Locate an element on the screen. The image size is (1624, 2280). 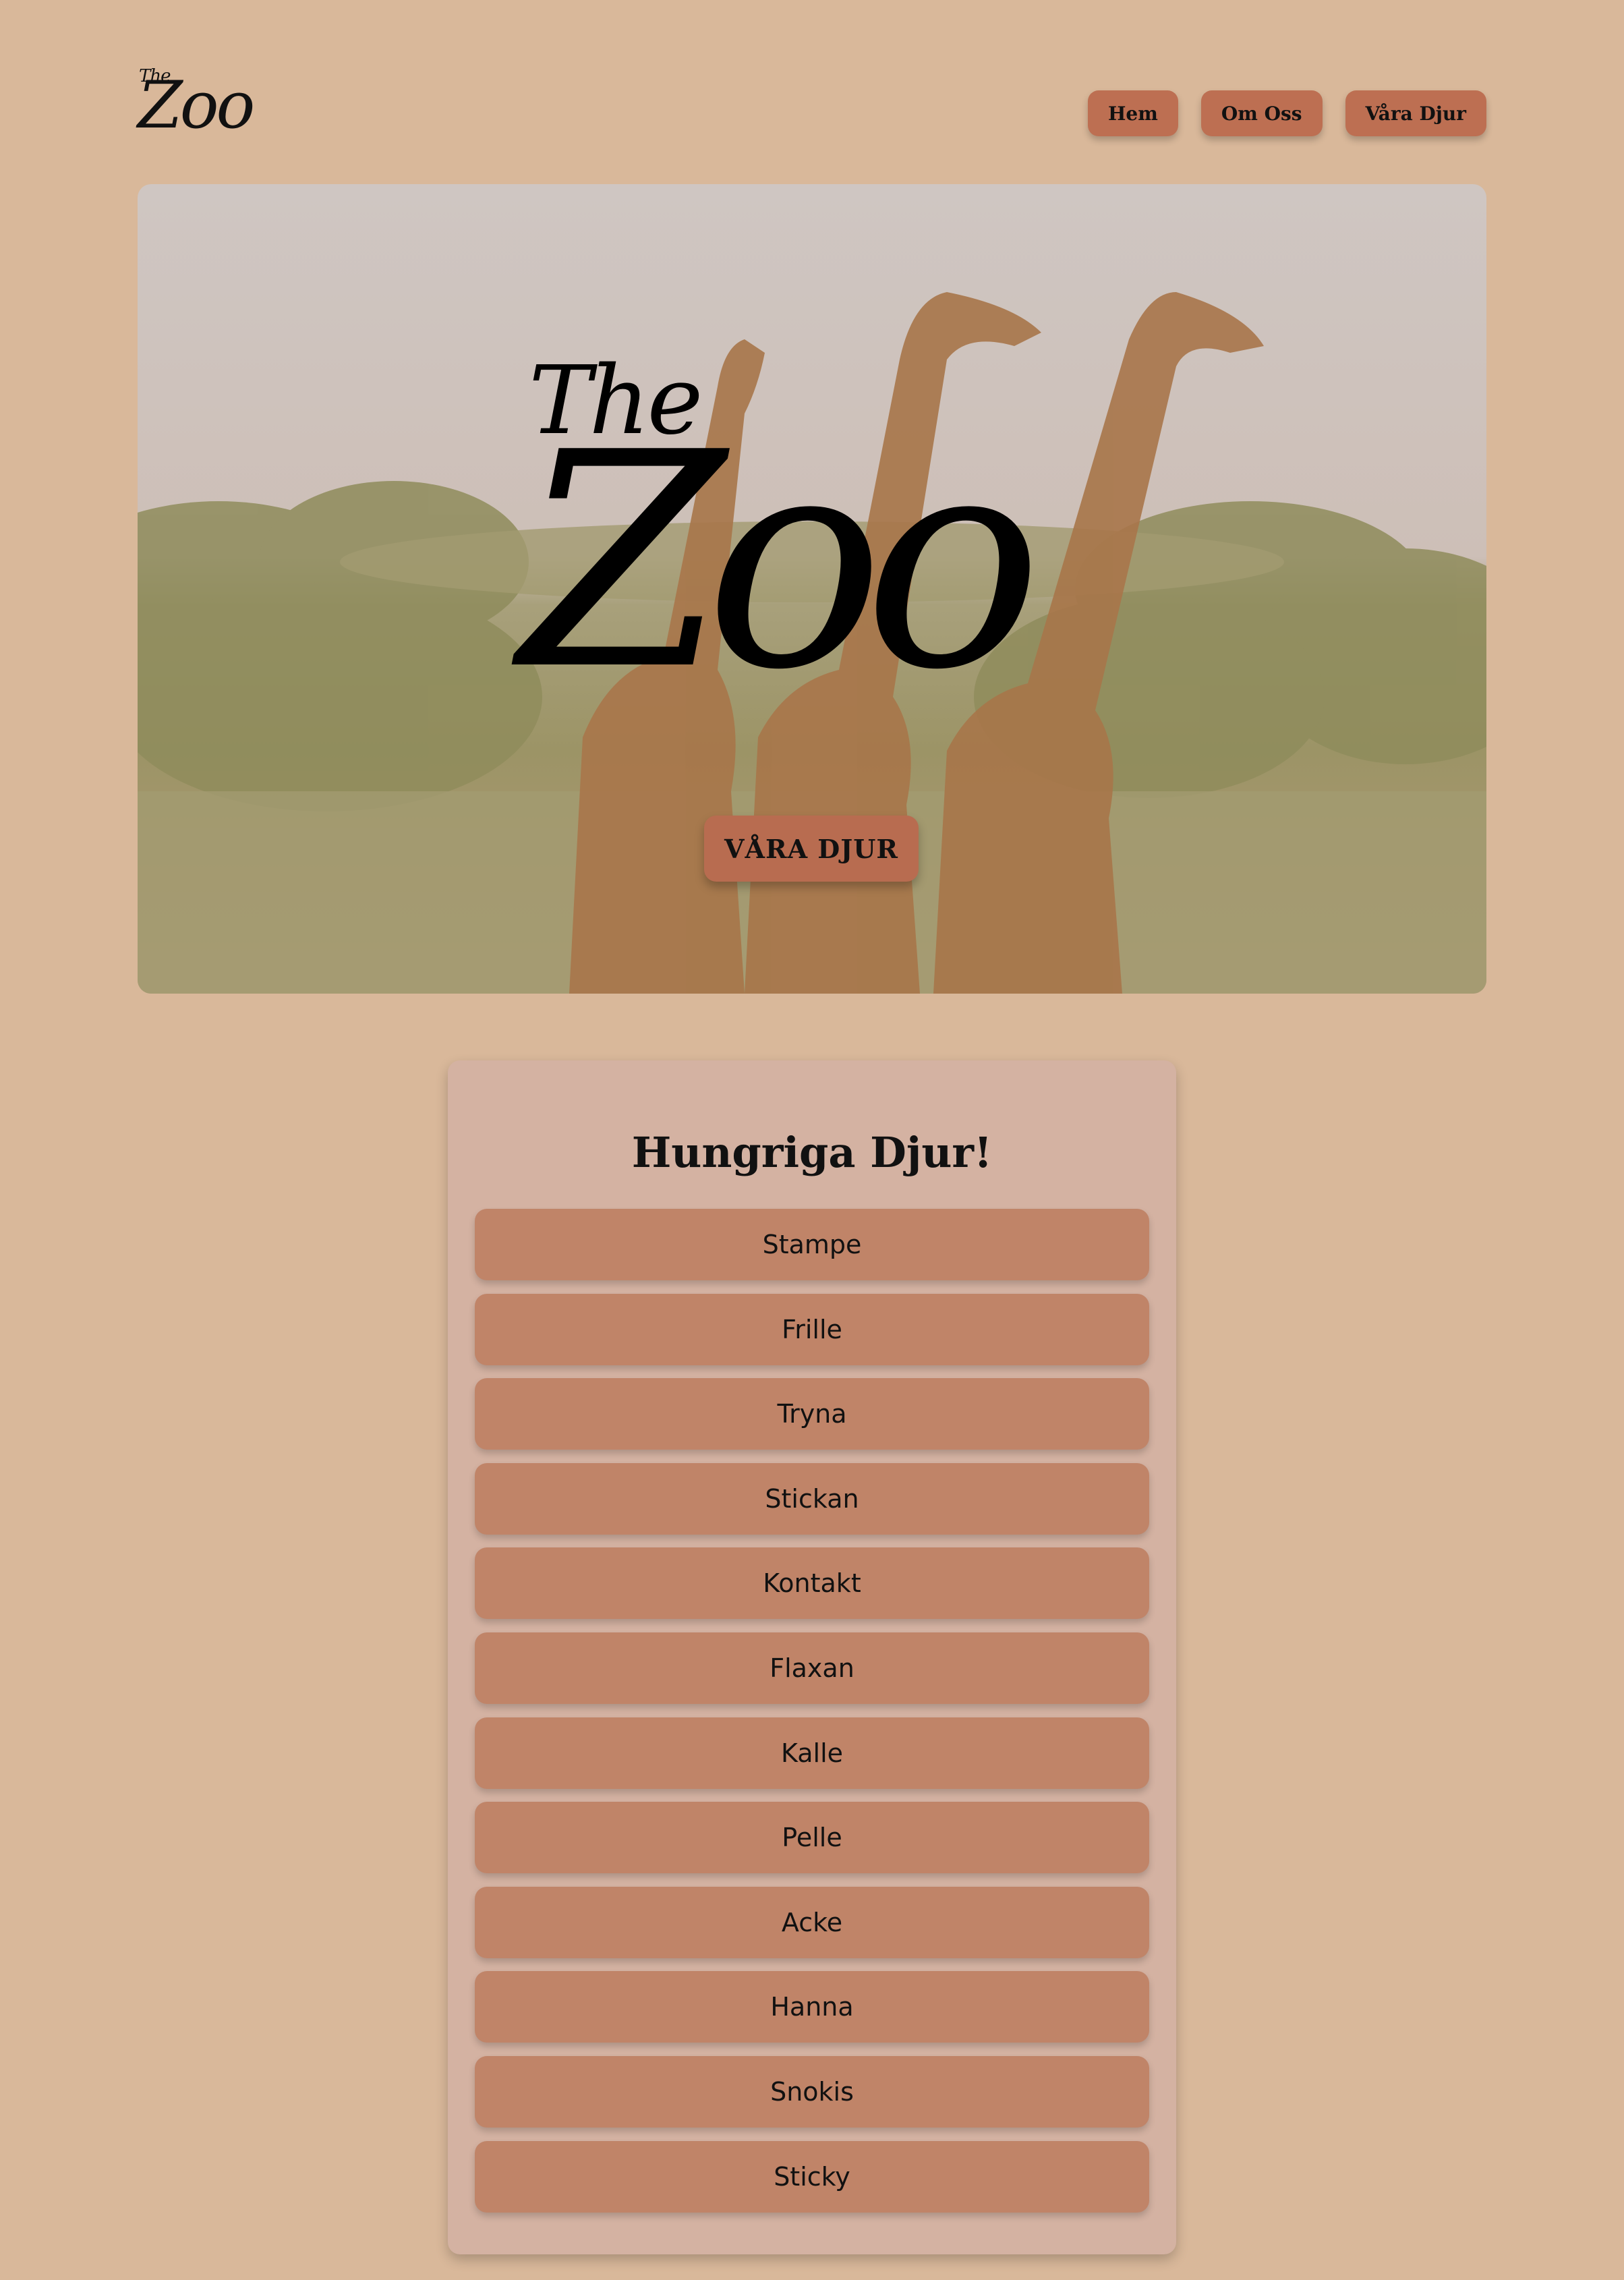
site-logo: The Zoo is located at coordinates (196, 106).